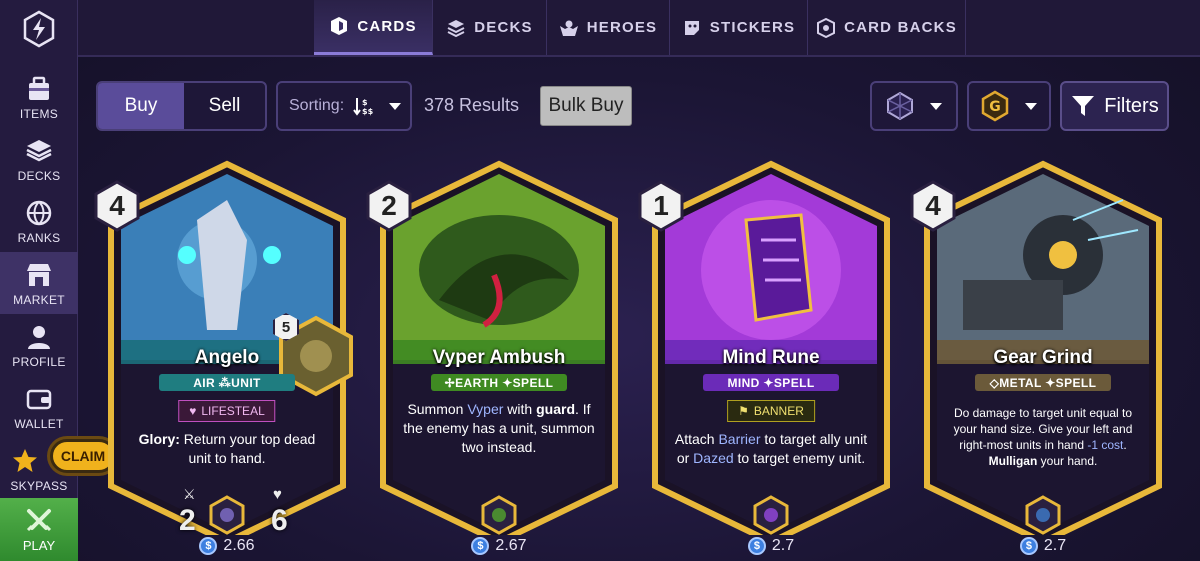  Describe the element at coordinates (1105, 445) in the screenshot. I see `desc-desc-hl: -1 cost` at that location.